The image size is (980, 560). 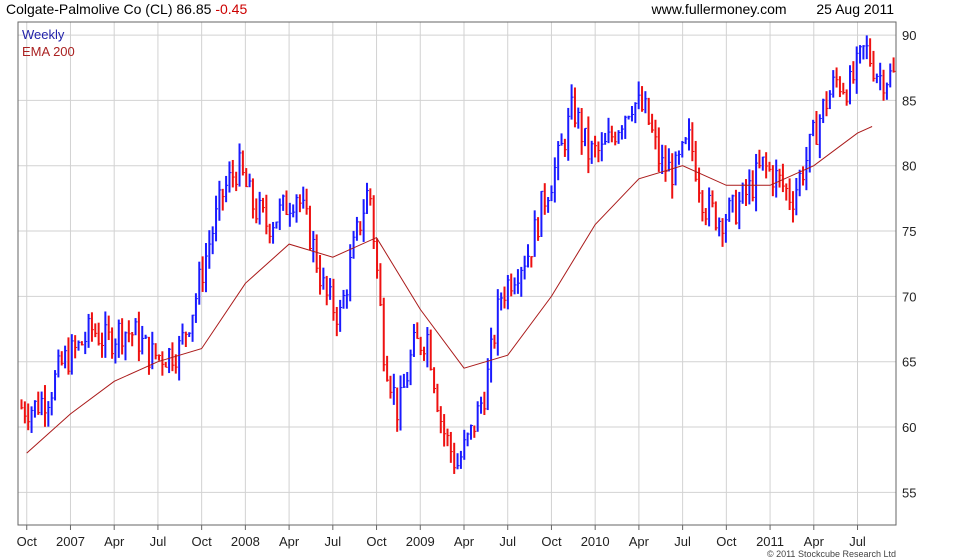 What do you see at coordinates (909, 100) in the screenshot?
I see `y-tick-label: 85` at bounding box center [909, 100].